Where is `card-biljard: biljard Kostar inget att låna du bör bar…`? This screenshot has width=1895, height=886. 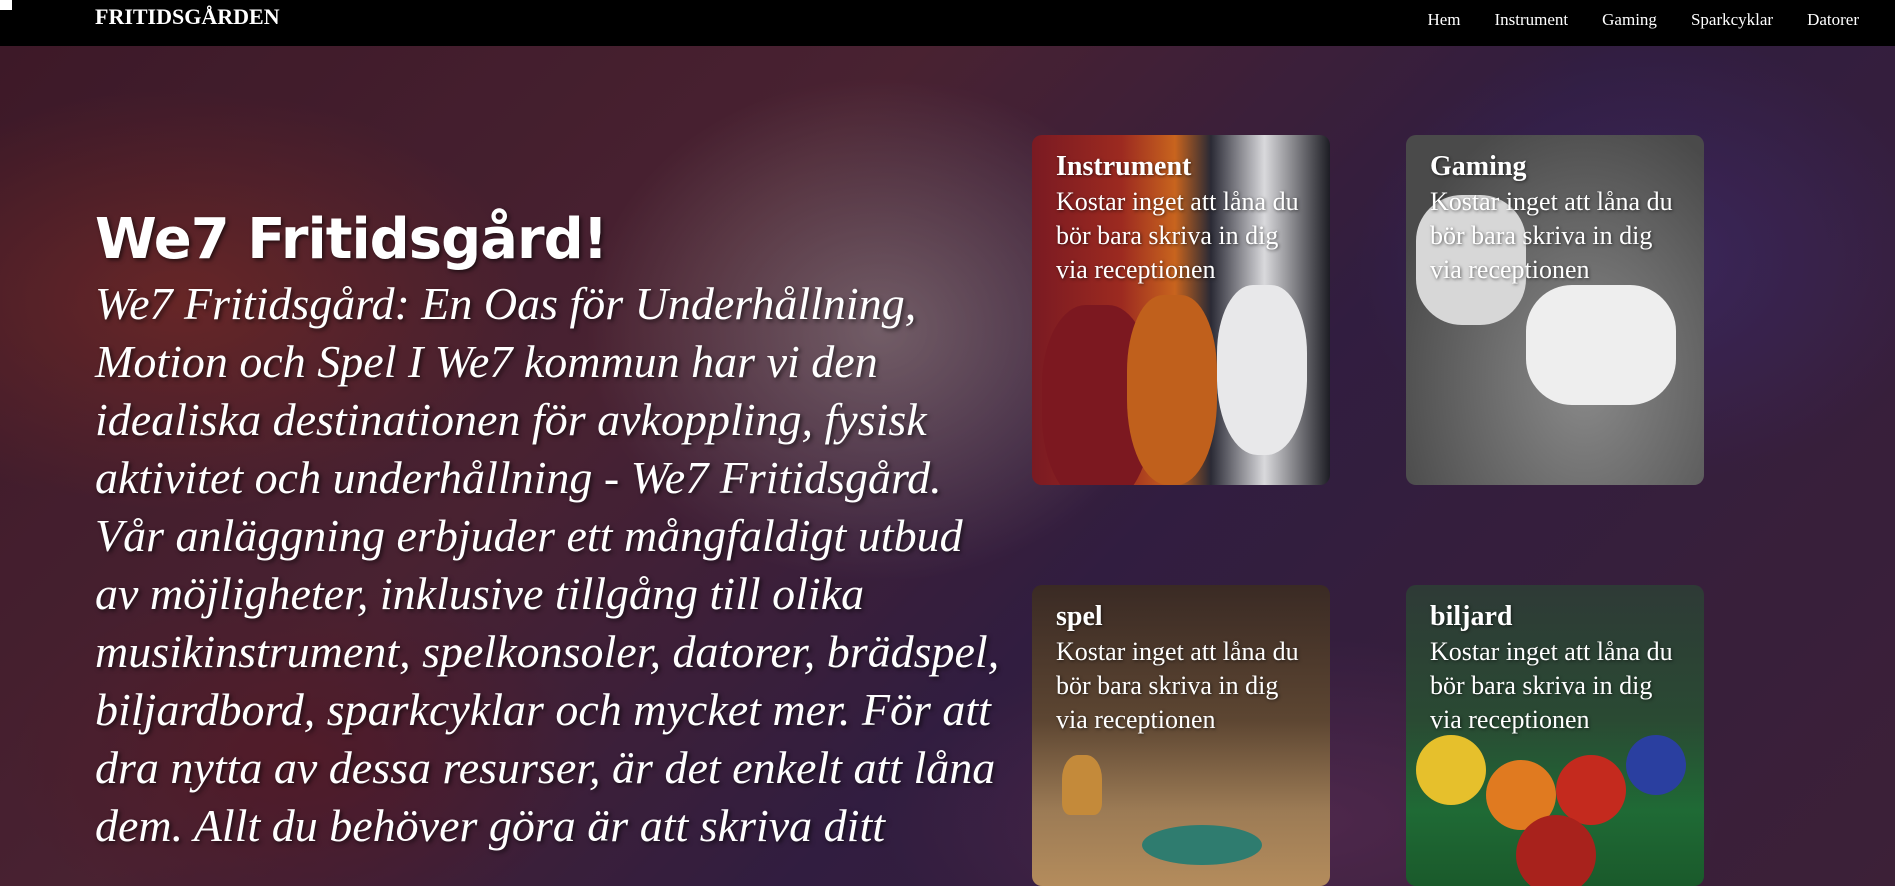
card-biljard: biljard Kostar inget att låna du bör bar… is located at coordinates (1555, 735).